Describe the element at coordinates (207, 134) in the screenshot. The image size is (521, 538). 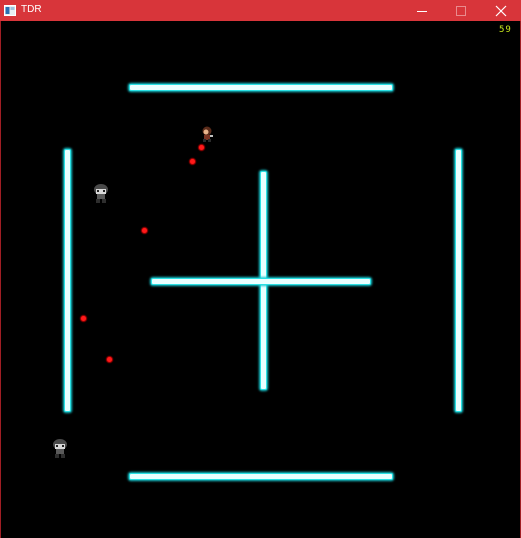
I see `player-character` at that location.